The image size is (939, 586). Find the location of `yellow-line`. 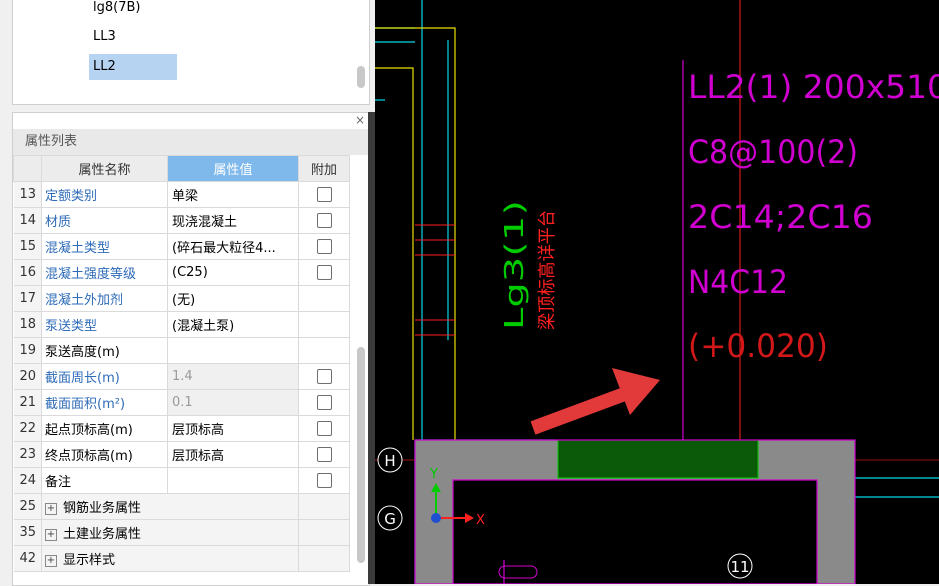

yellow-line is located at coordinates (394, 253).